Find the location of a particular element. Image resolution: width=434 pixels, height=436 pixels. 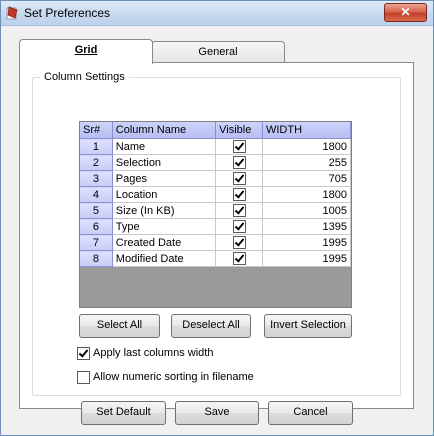

row-number: 8 is located at coordinates (96, 258).